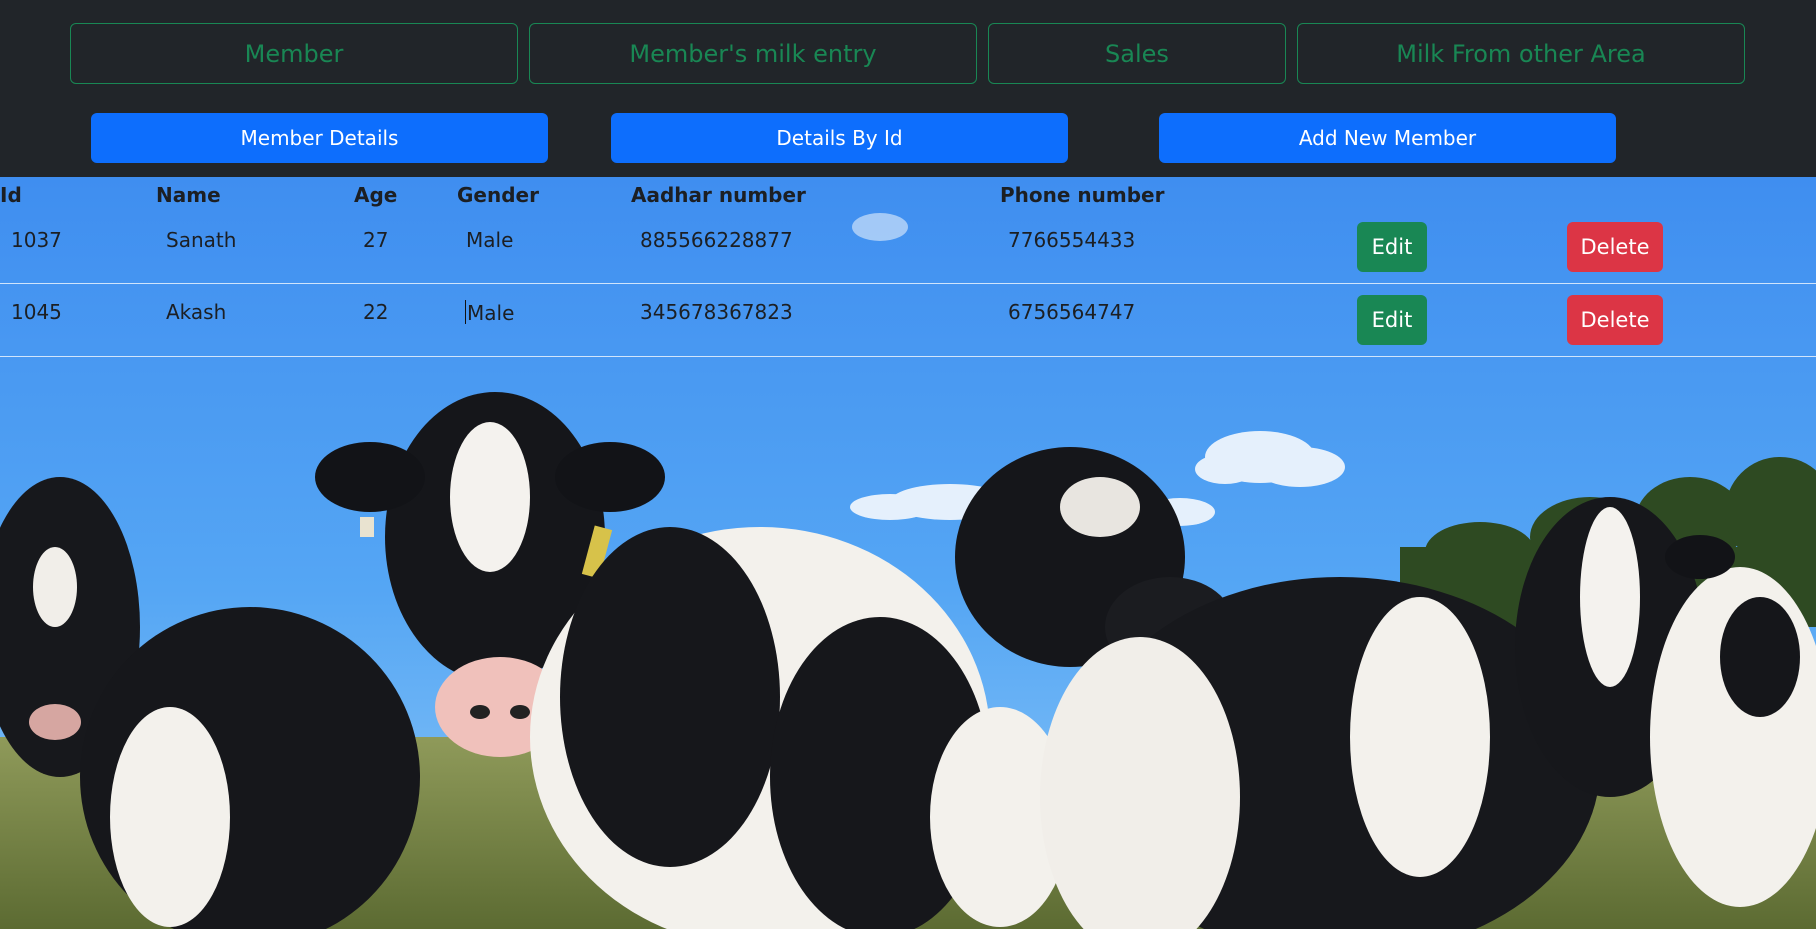 Image resolution: width=1816 pixels, height=929 pixels. I want to click on cell-aadhar: 885566228877, so click(716, 240).